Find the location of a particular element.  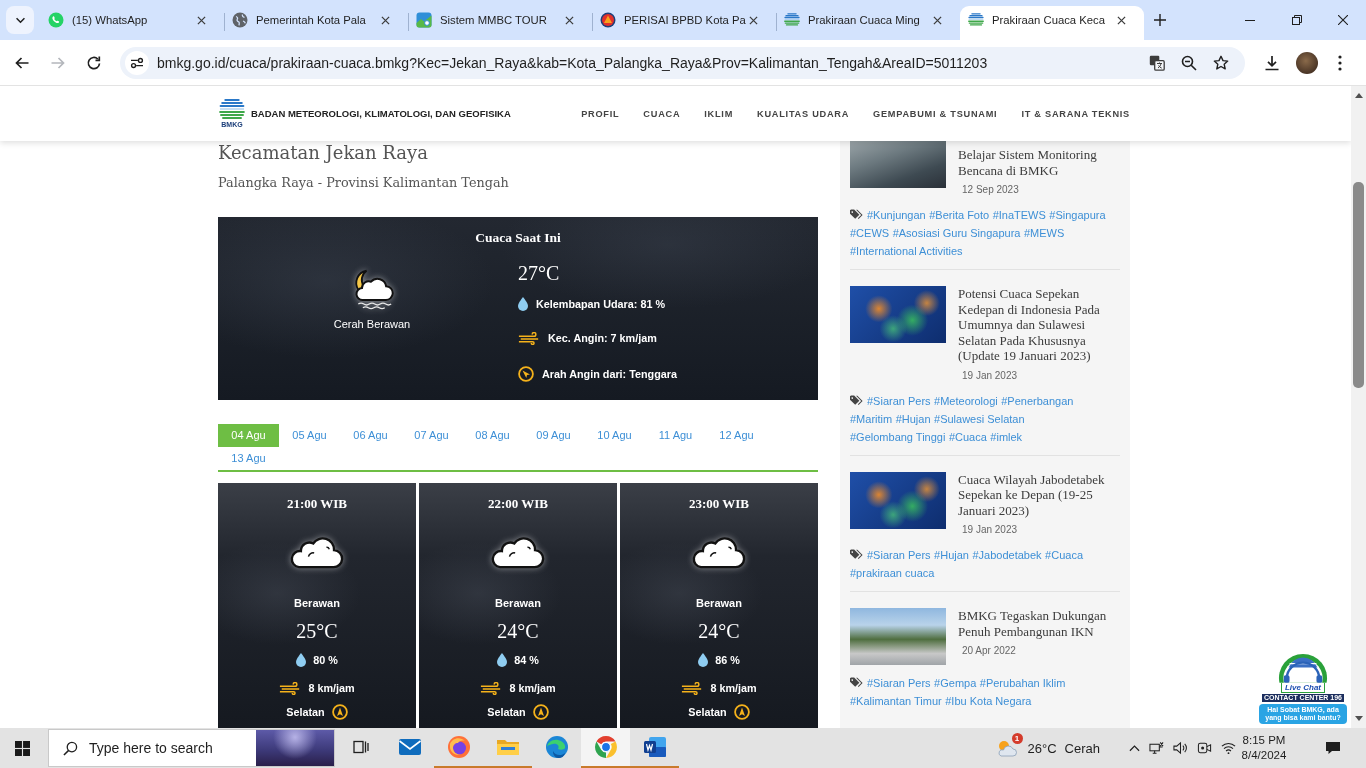

site-info-button is located at coordinates (137, 62).